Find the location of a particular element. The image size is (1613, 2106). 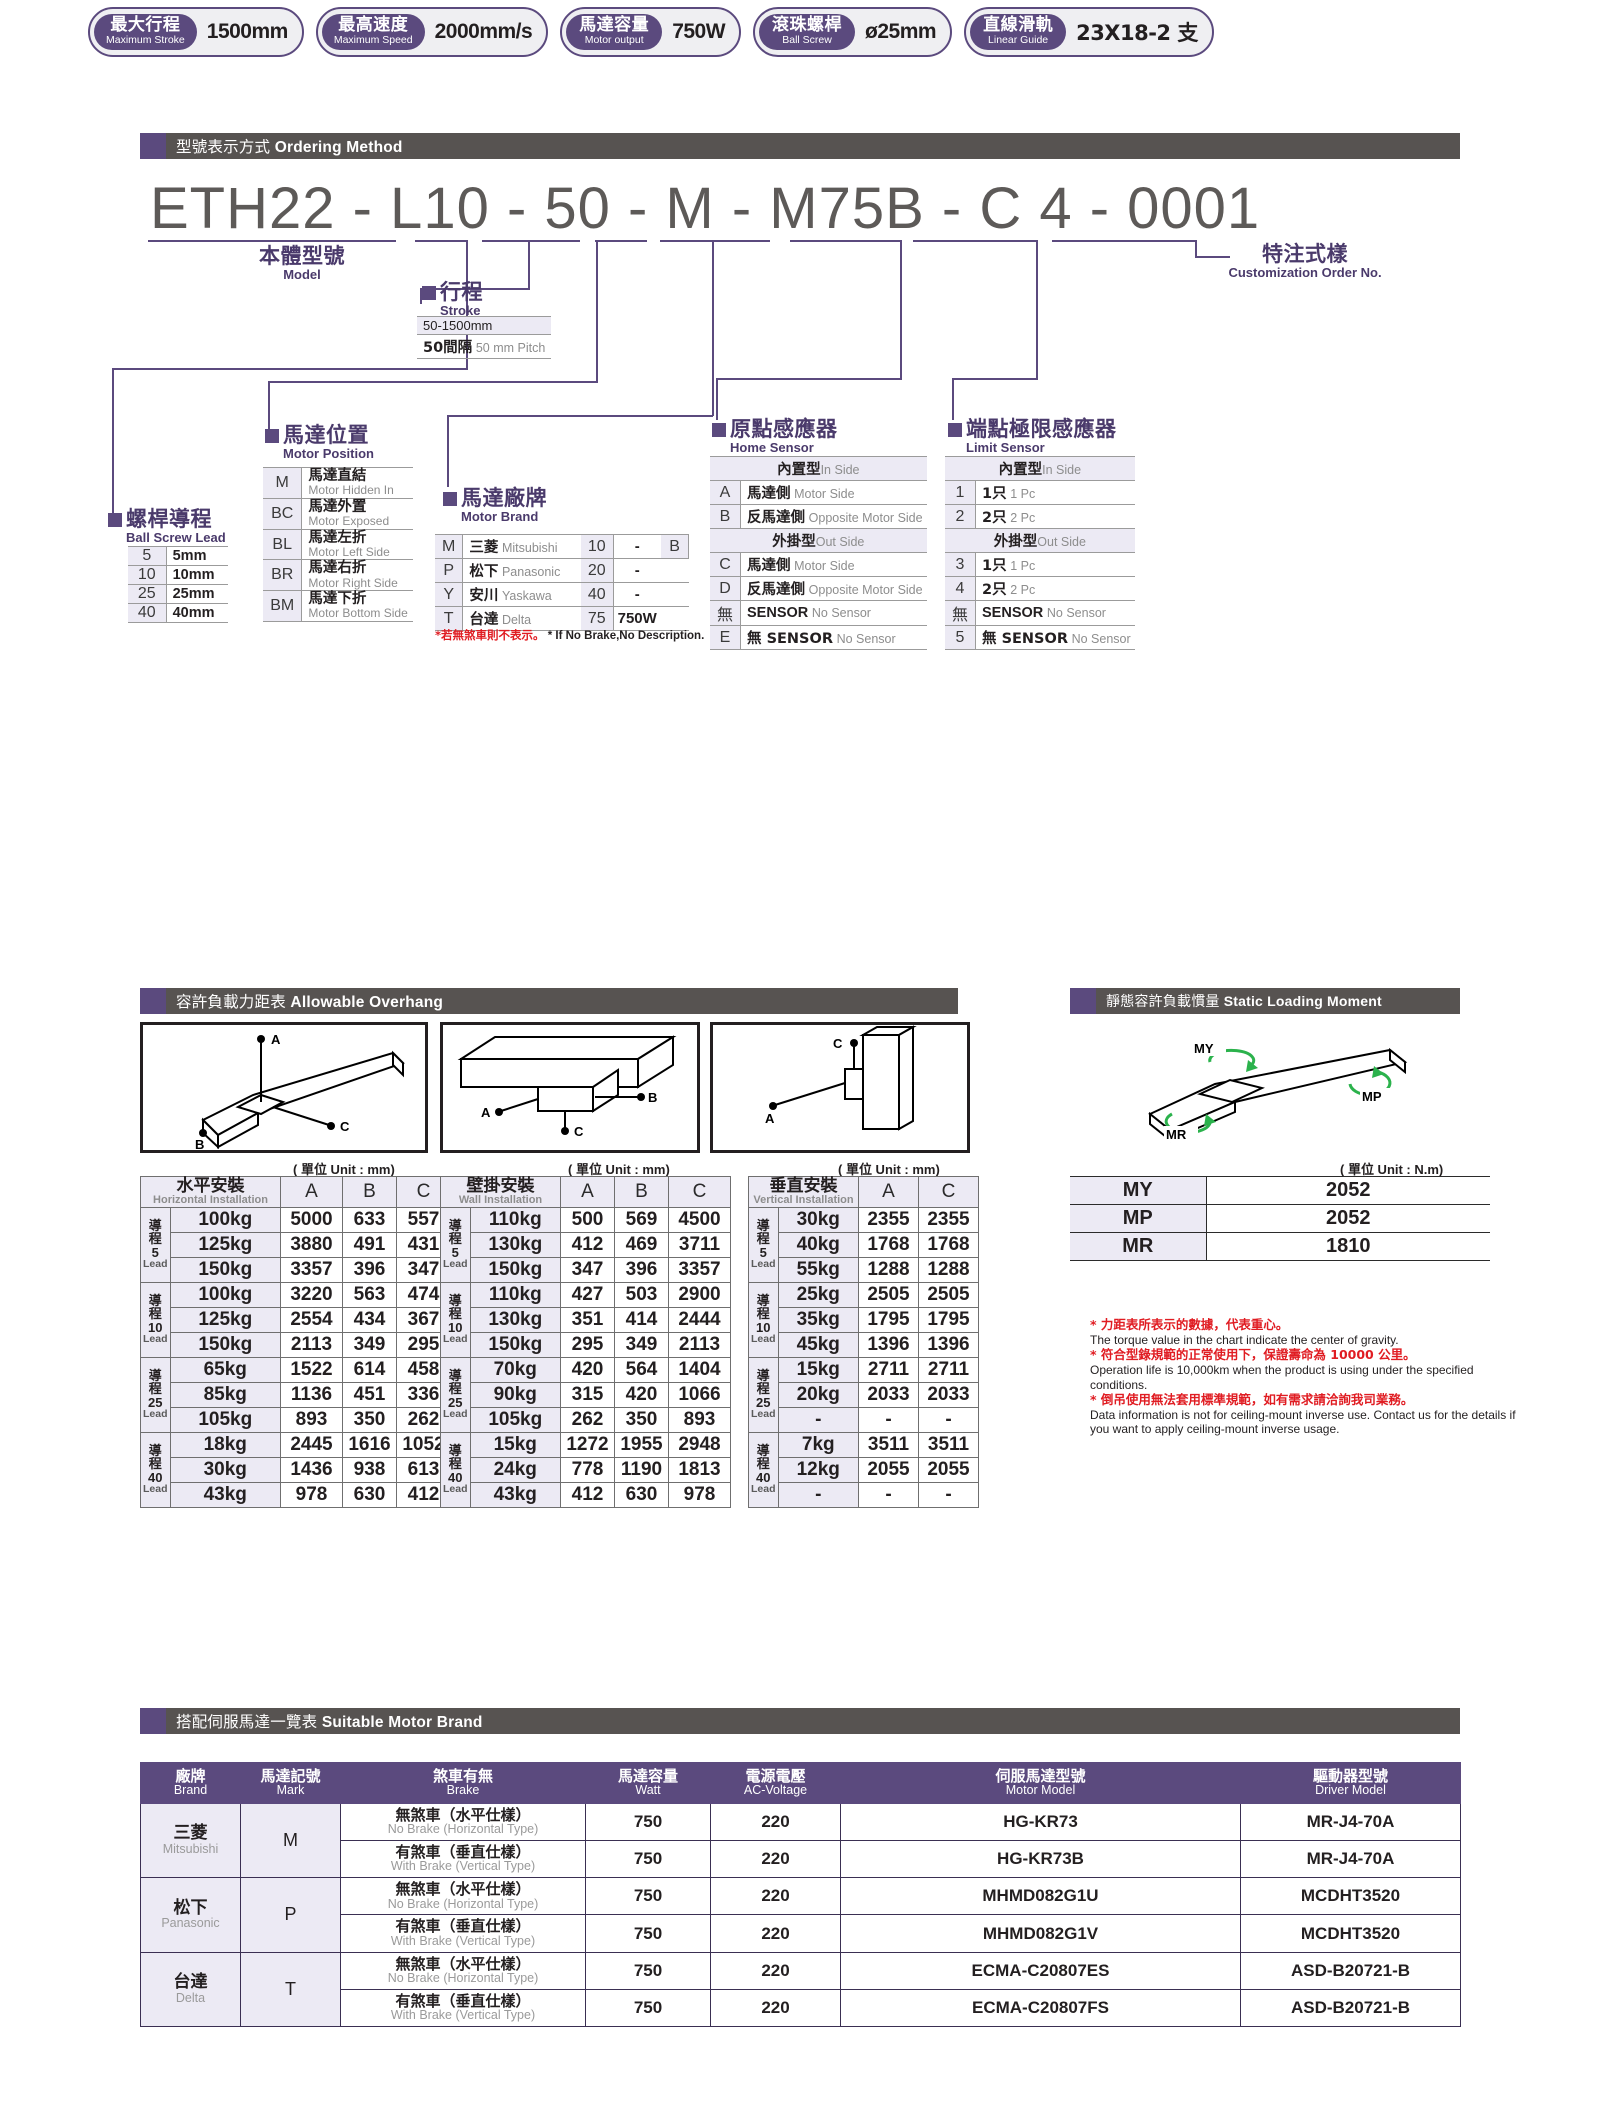

lead-value-text: 10mm is located at coordinates (193, 575).